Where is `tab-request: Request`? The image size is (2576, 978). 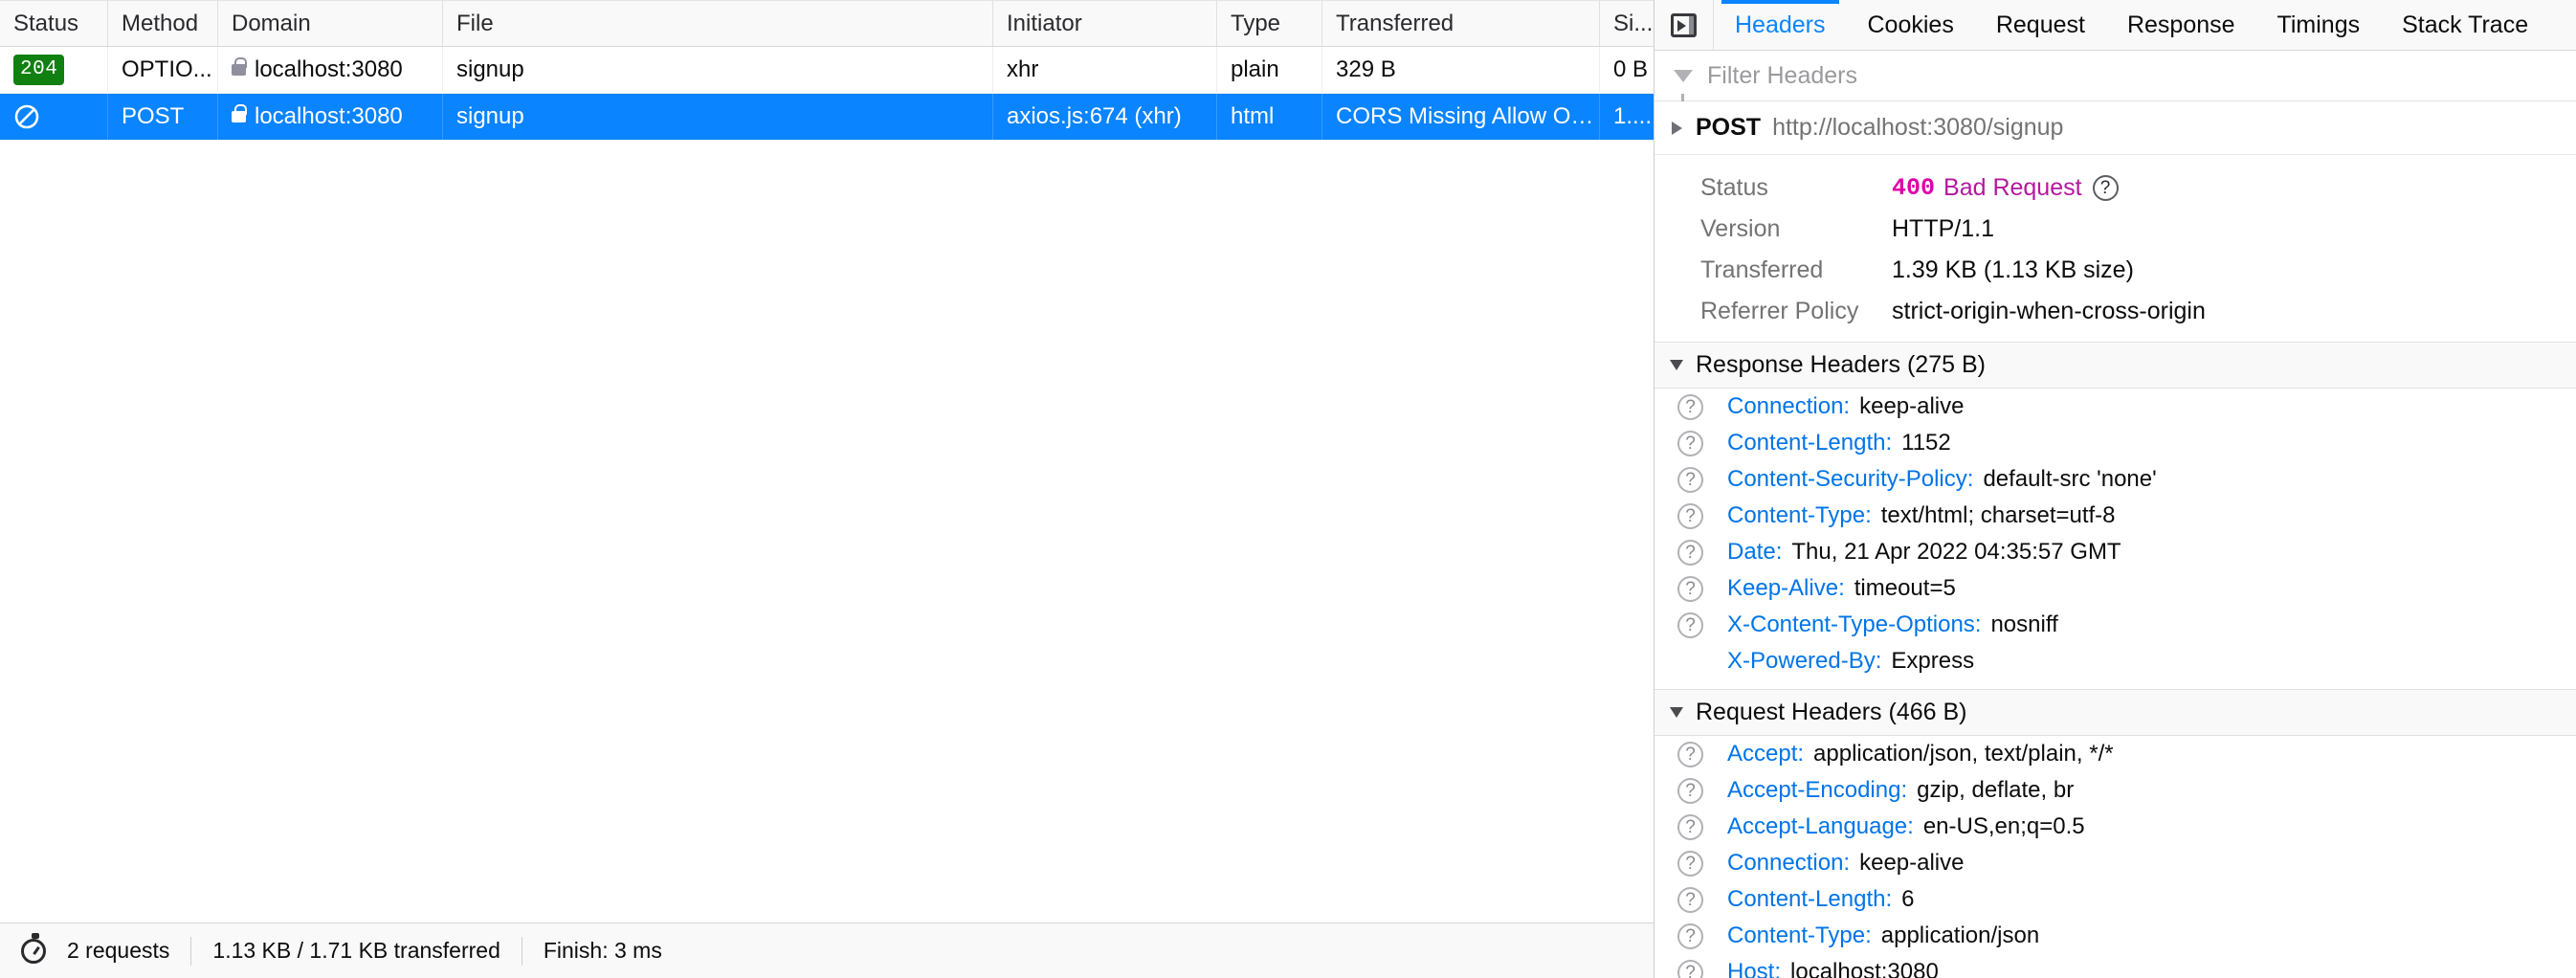 tab-request: Request is located at coordinates (2041, 25).